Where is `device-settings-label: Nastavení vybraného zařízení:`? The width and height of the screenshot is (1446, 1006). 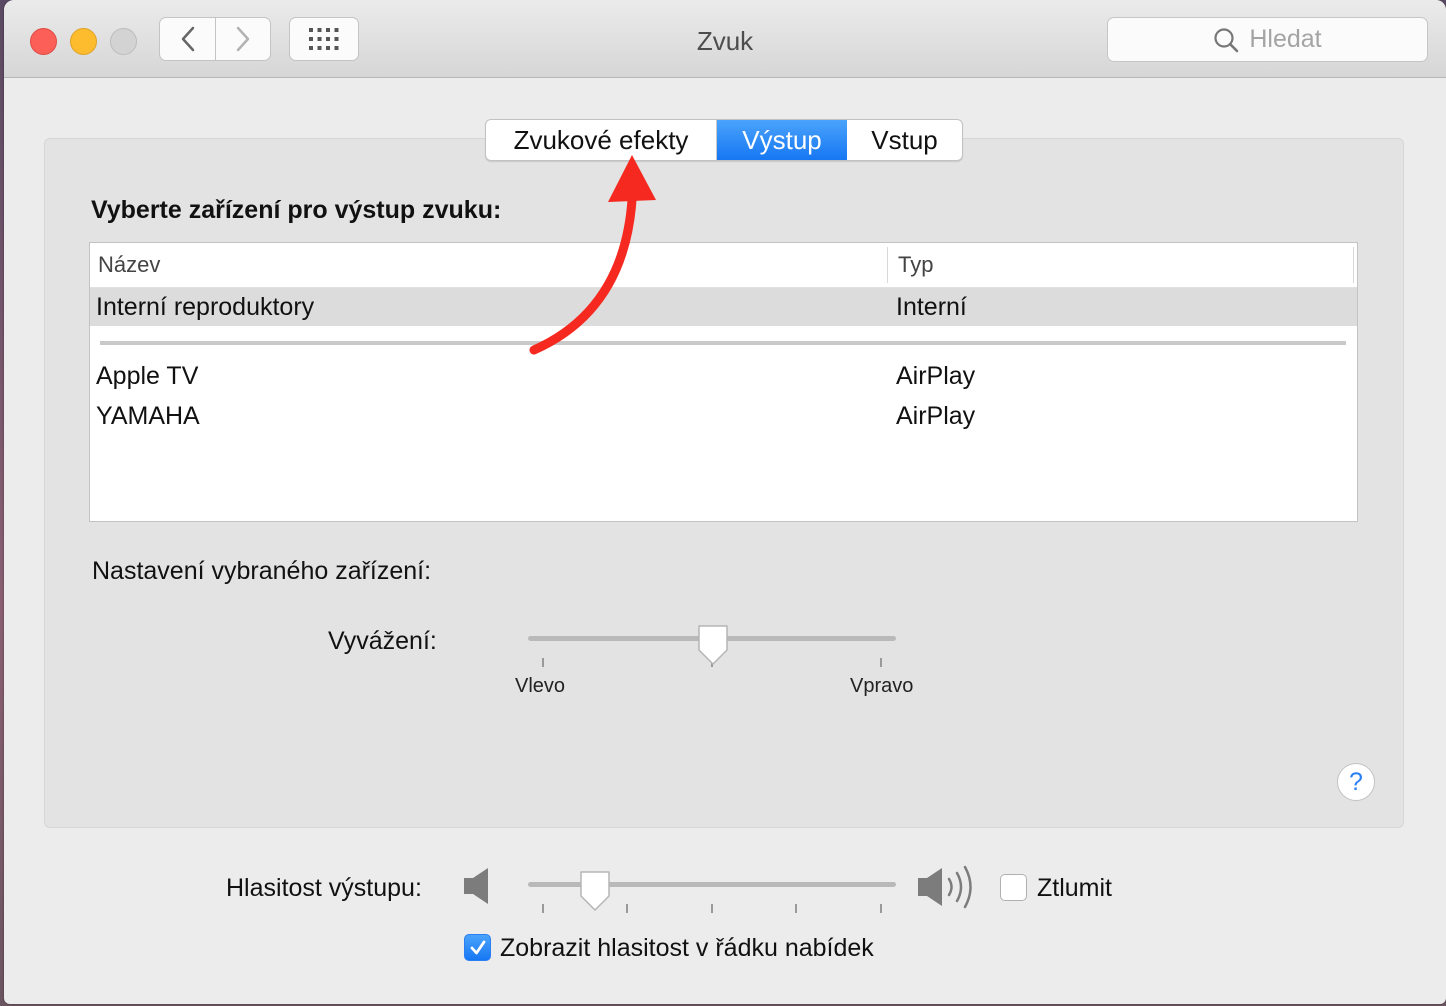
device-settings-label: Nastavení vybraného zařízení: is located at coordinates (262, 571).